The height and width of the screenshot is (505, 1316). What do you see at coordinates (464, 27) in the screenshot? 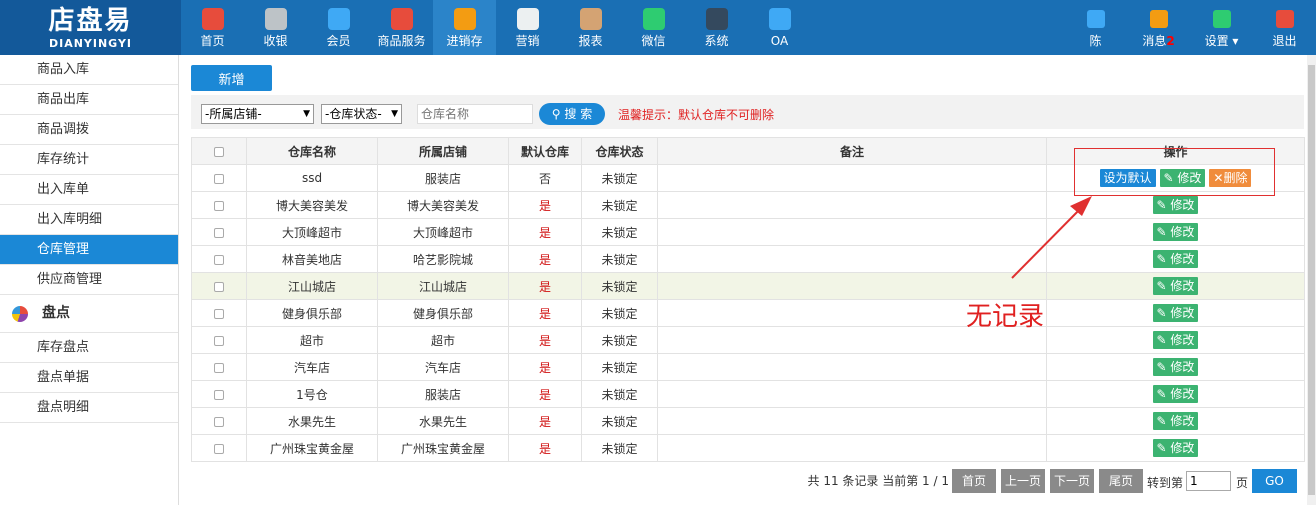
I see `nav-item-4: 进销存` at bounding box center [464, 27].